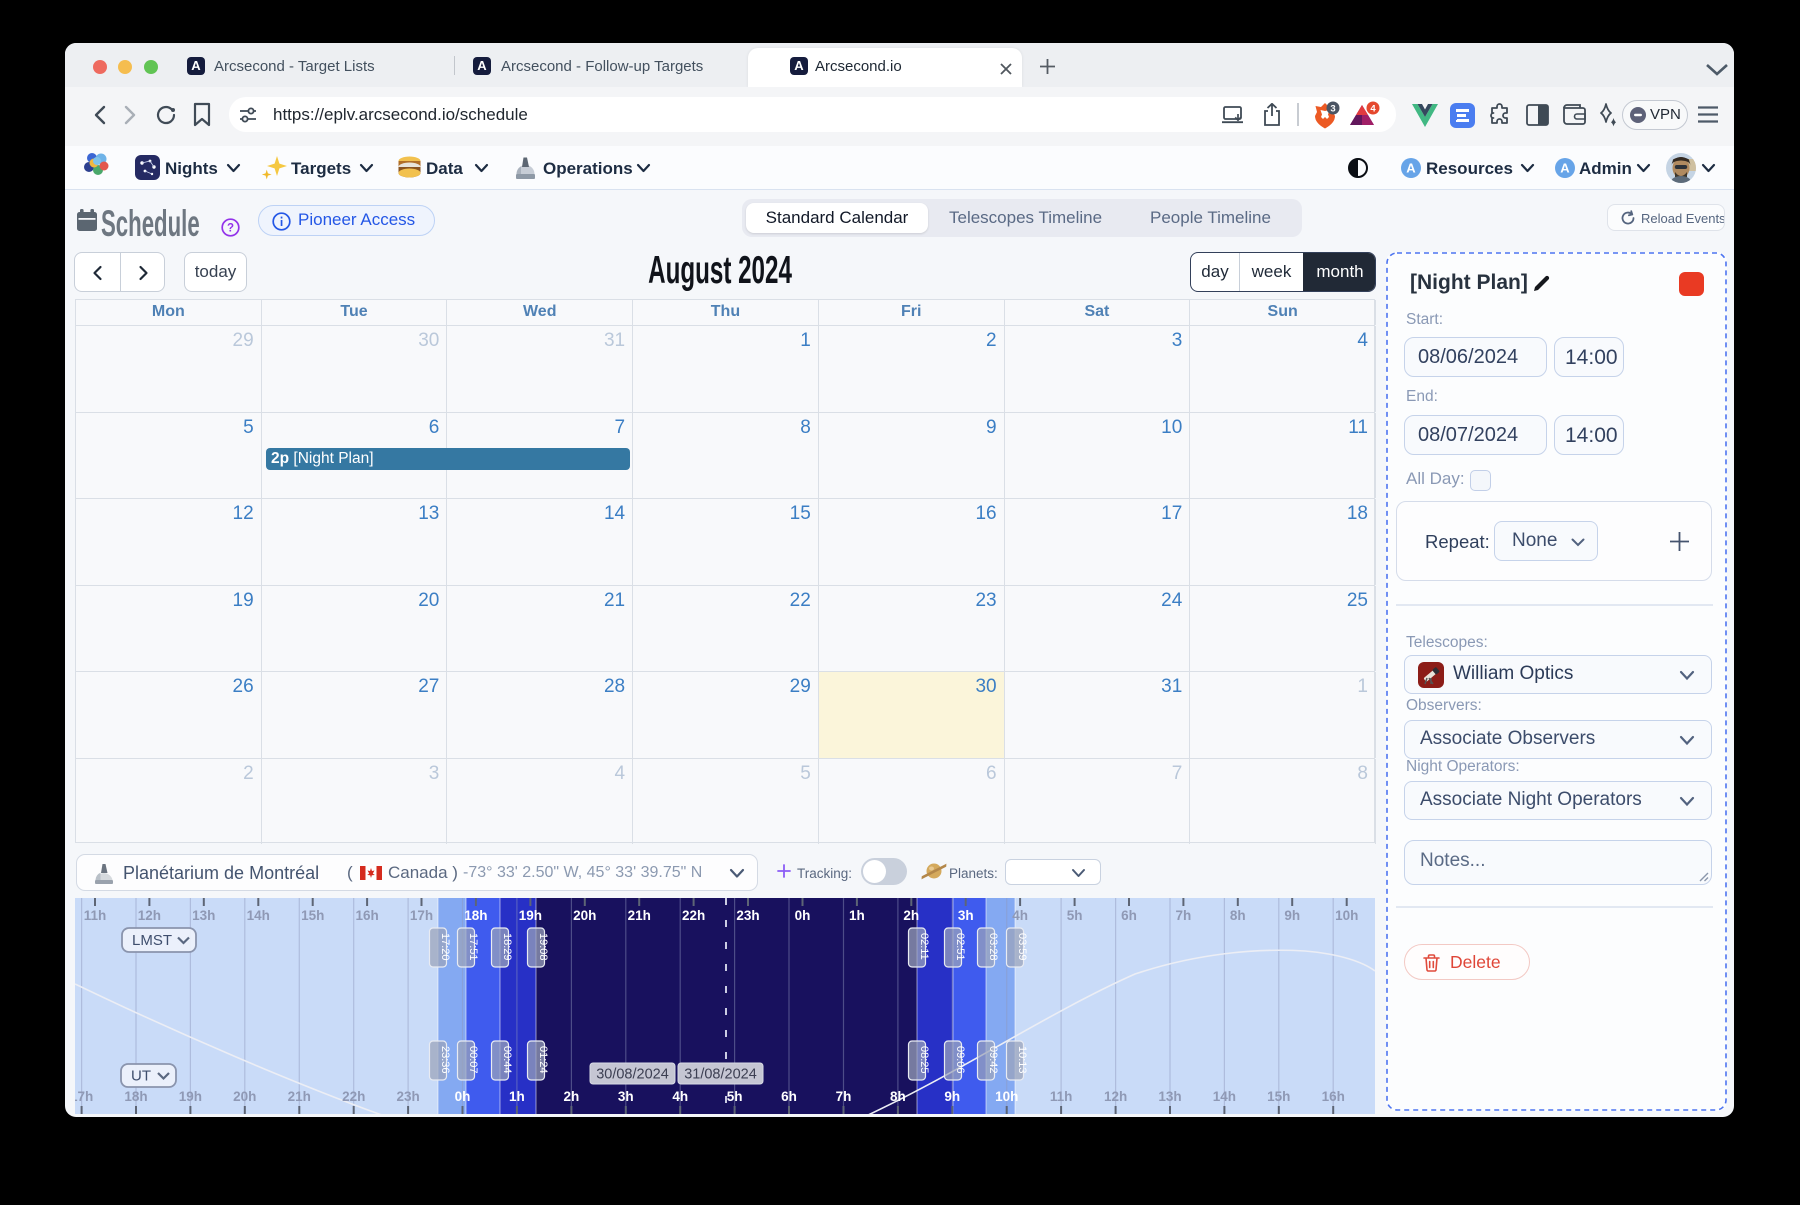  Describe the element at coordinates (993, 1060) in the screenshot. I see `svg-text: 09:42` at that location.